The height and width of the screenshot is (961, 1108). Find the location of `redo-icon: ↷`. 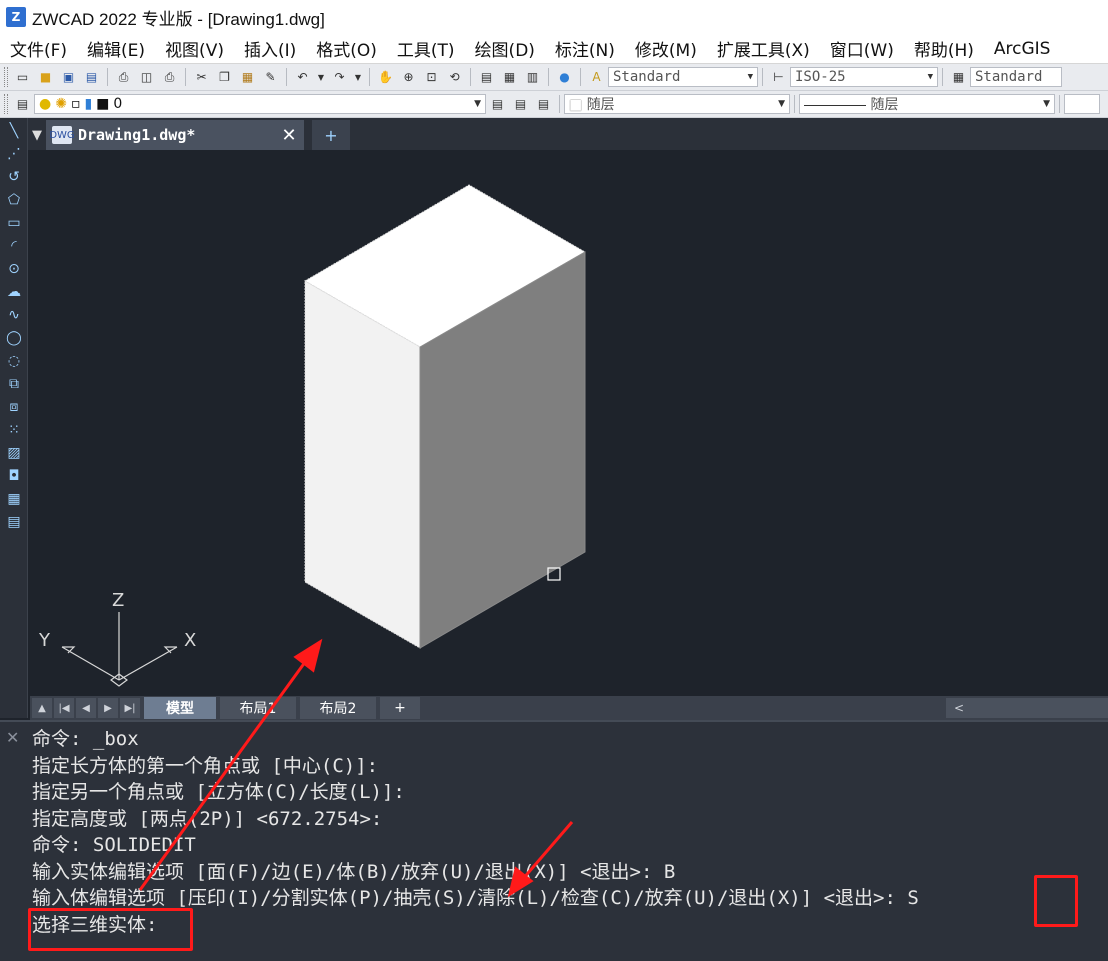

redo-icon: ↷ is located at coordinates (339, 77).